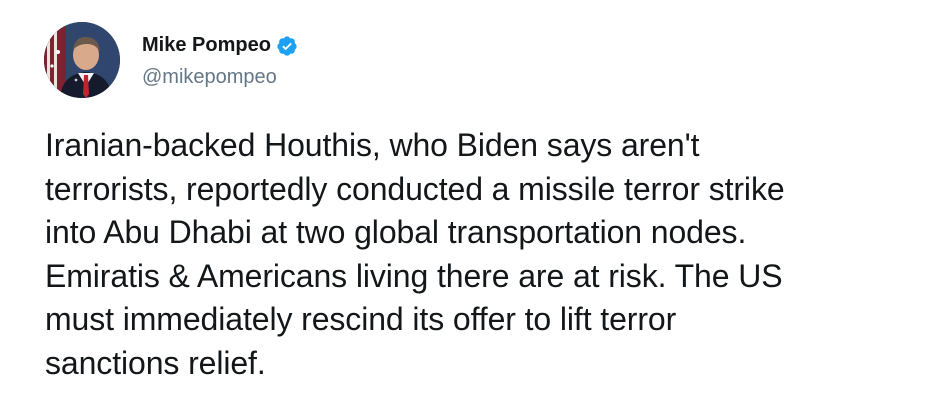 This screenshot has height=400, width=930. I want to click on avatar-photo, so click(82, 60).